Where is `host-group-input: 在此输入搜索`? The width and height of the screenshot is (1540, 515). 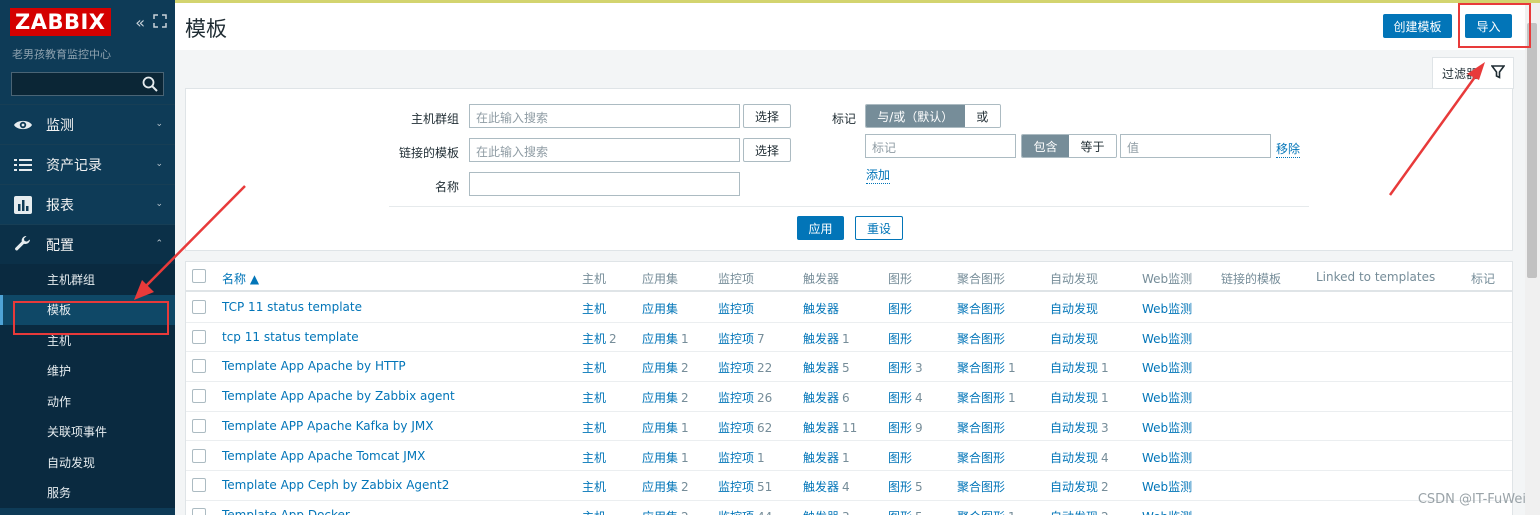
host-group-input: 在此输入搜索 is located at coordinates (604, 116).